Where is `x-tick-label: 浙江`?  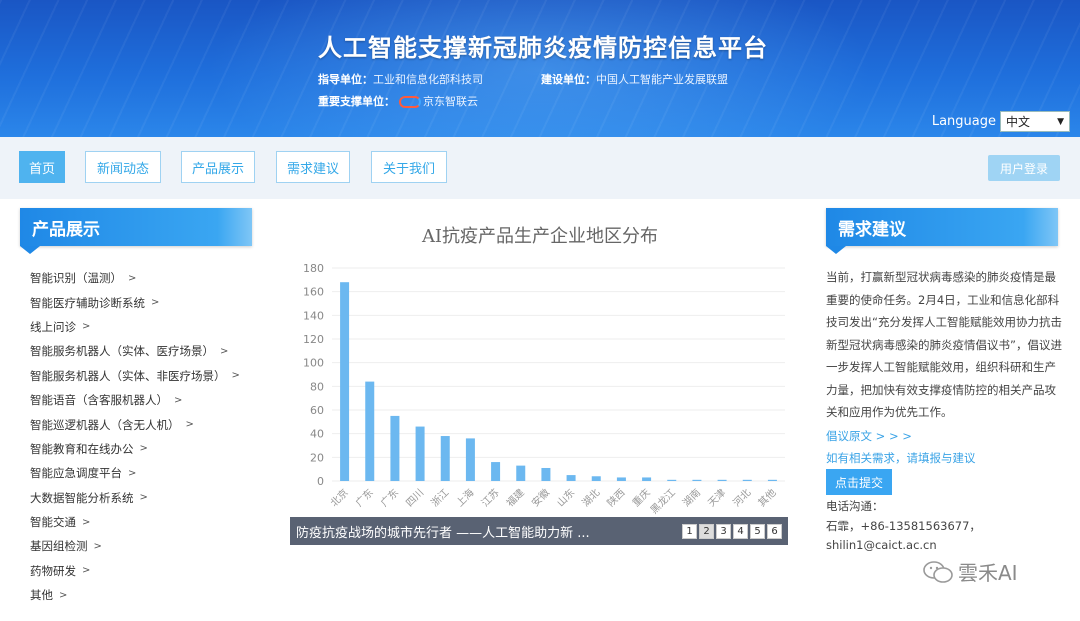
x-tick-label: 浙江 is located at coordinates (440, 498).